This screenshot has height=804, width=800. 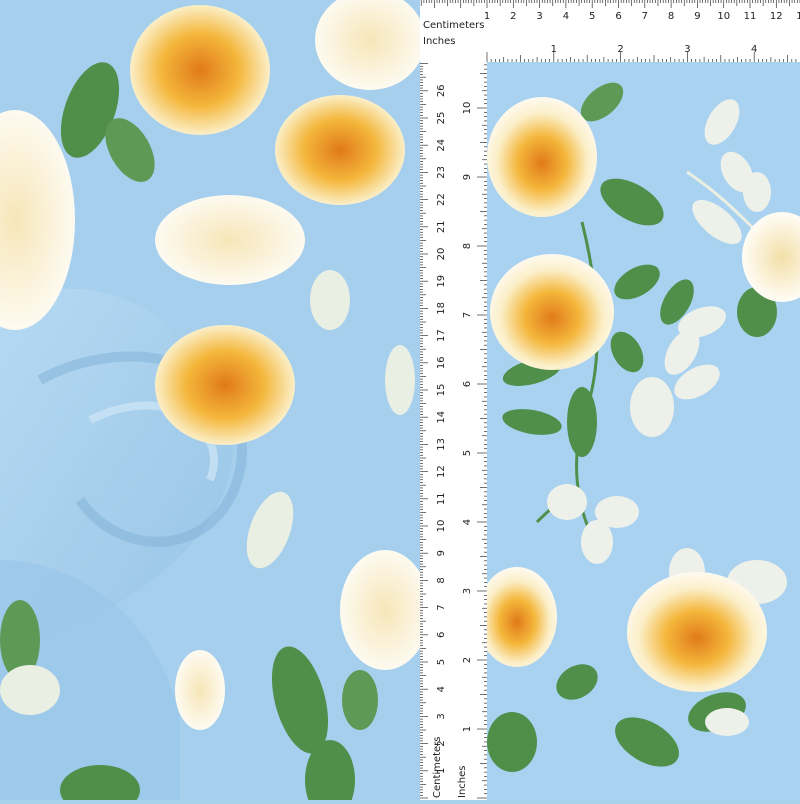 I want to click on ruler-top-cm-label: 7, so click(x=645, y=16).